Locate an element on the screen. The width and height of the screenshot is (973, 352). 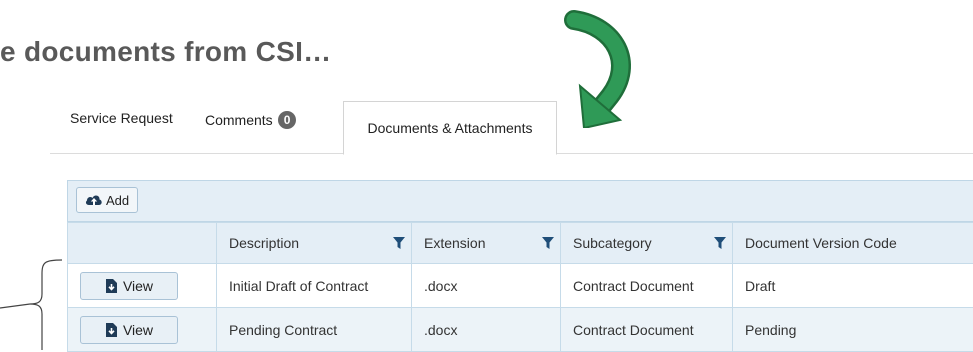
tab-label: Service Request is located at coordinates (121, 118).